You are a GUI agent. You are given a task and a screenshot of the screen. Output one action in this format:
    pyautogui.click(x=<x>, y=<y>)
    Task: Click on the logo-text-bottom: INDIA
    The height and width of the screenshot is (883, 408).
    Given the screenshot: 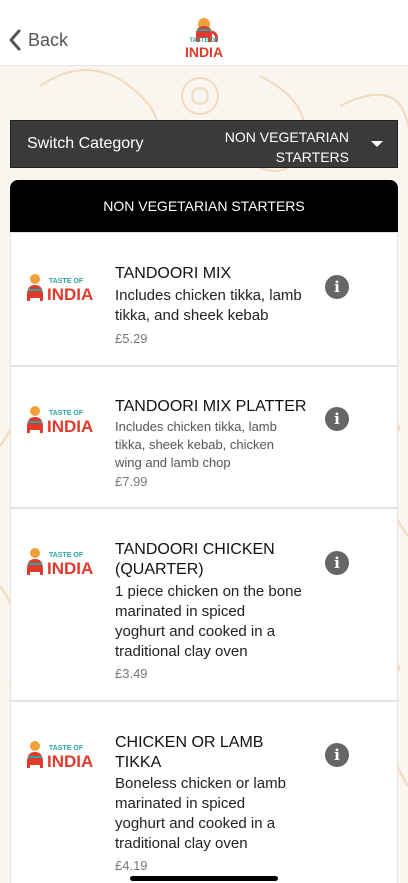 What is the action you would take?
    pyautogui.click(x=204, y=52)
    